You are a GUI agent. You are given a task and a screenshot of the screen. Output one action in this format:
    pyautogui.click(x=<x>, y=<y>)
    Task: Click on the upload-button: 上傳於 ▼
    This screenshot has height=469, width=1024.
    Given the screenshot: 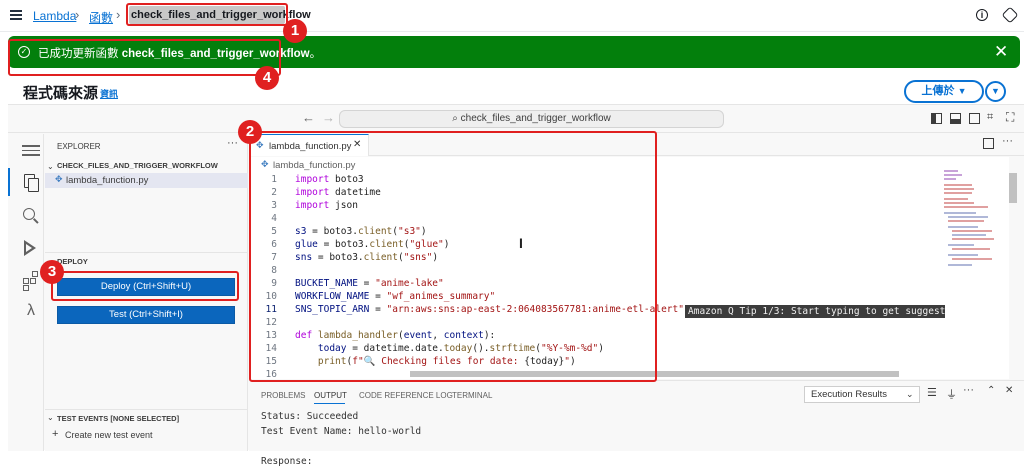 What is the action you would take?
    pyautogui.click(x=944, y=91)
    